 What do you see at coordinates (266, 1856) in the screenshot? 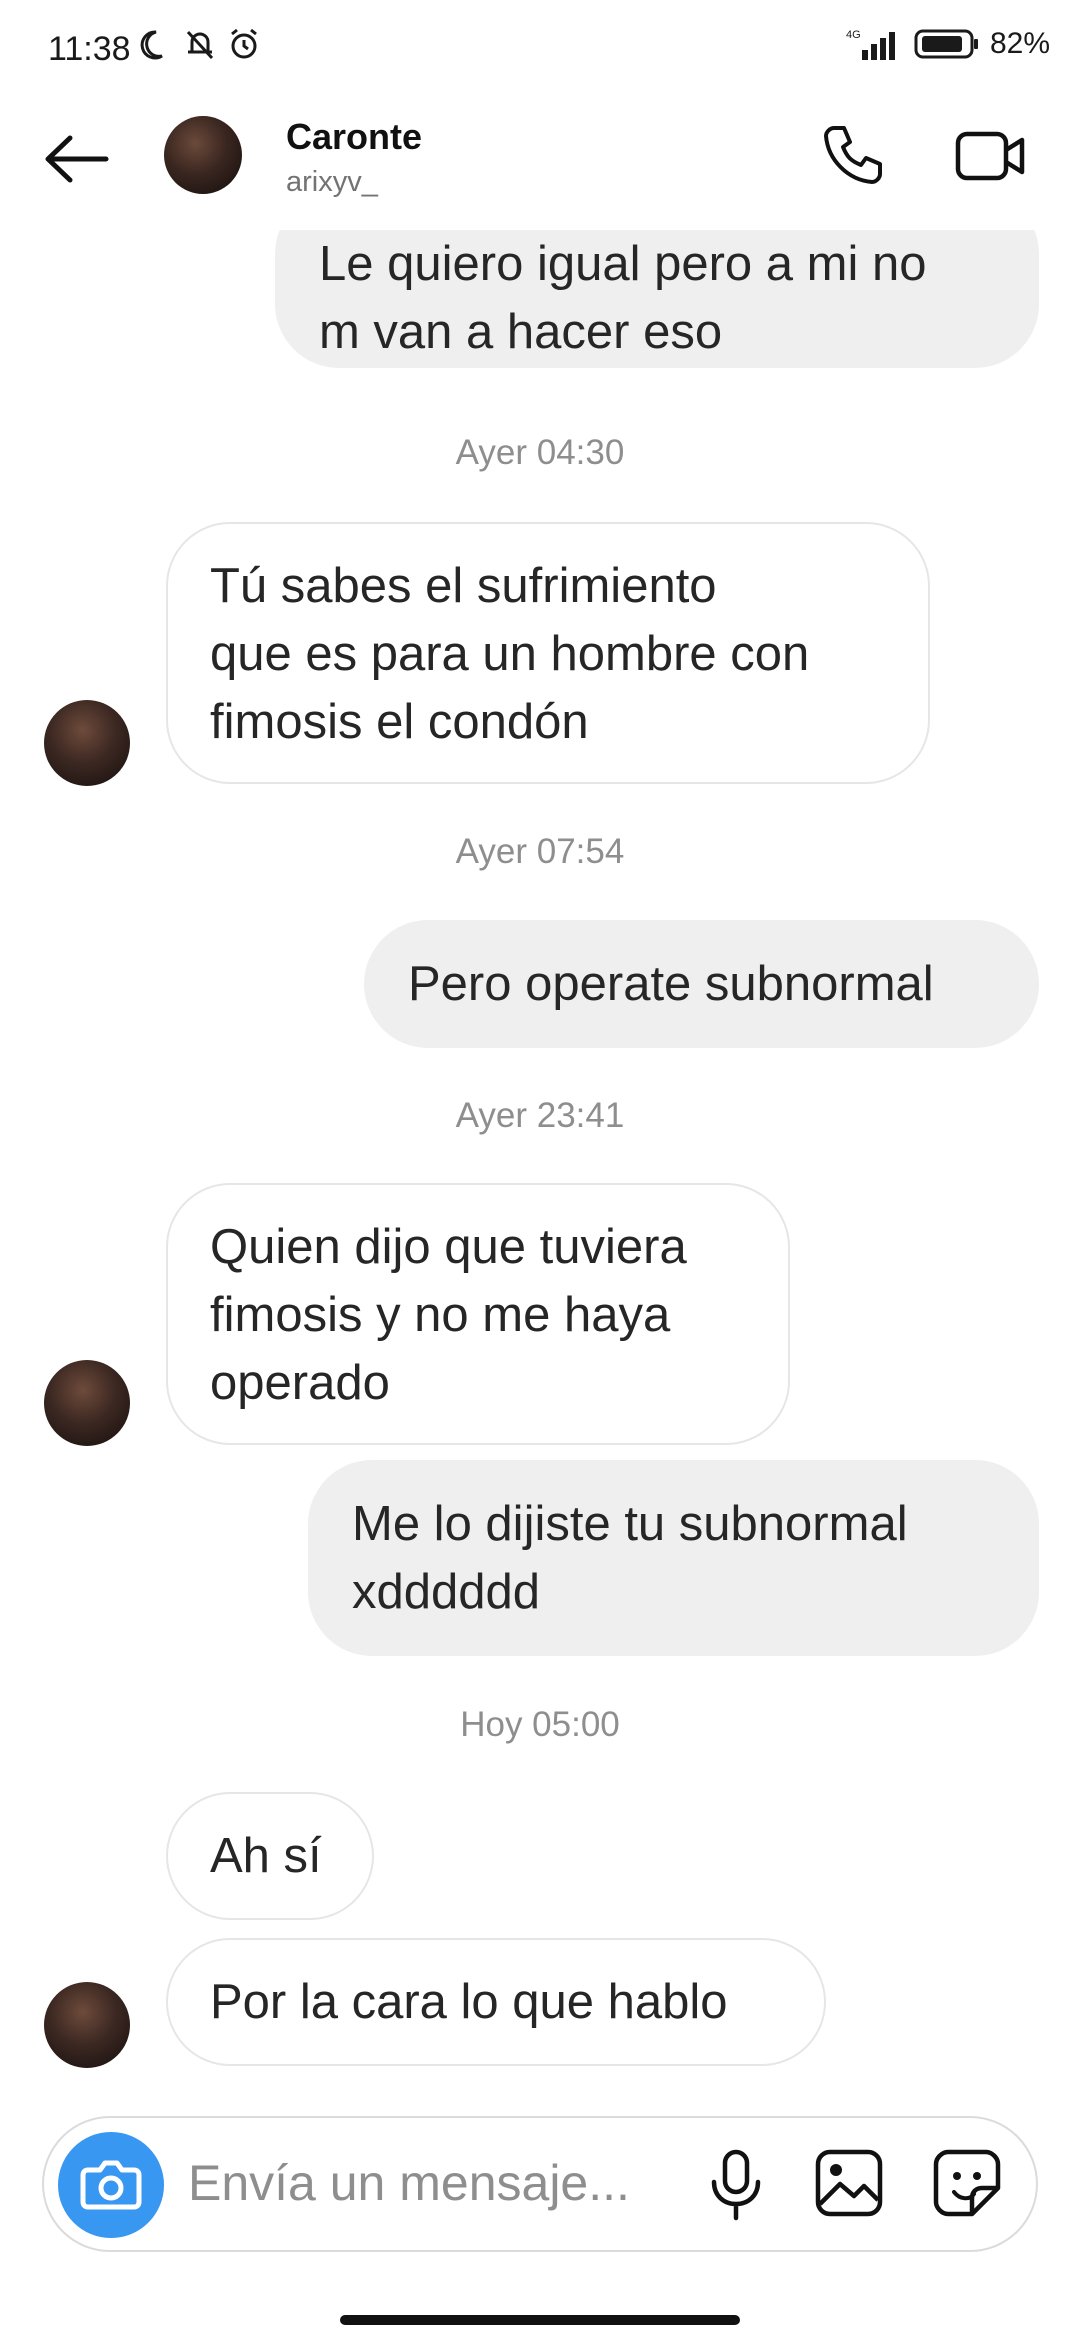
I see `message-text: Ah sí` at bounding box center [266, 1856].